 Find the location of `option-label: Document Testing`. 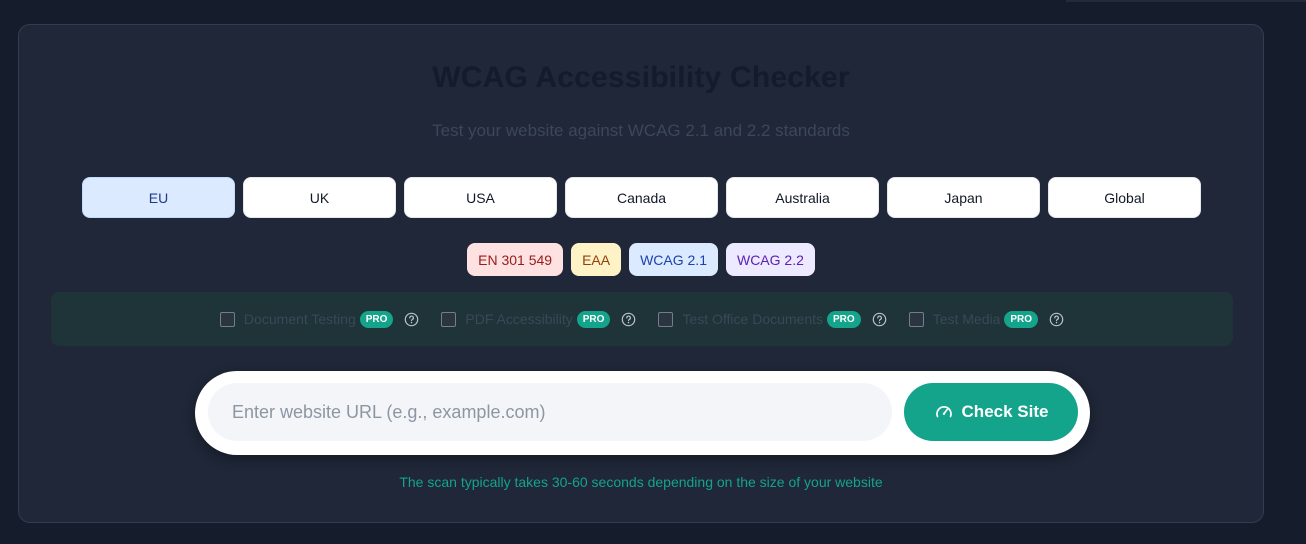

option-label: Document Testing is located at coordinates (299, 319).